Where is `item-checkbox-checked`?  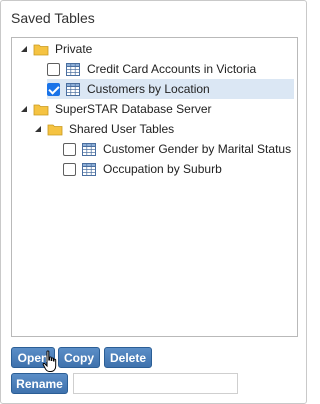
item-checkbox-checked is located at coordinates (53, 89).